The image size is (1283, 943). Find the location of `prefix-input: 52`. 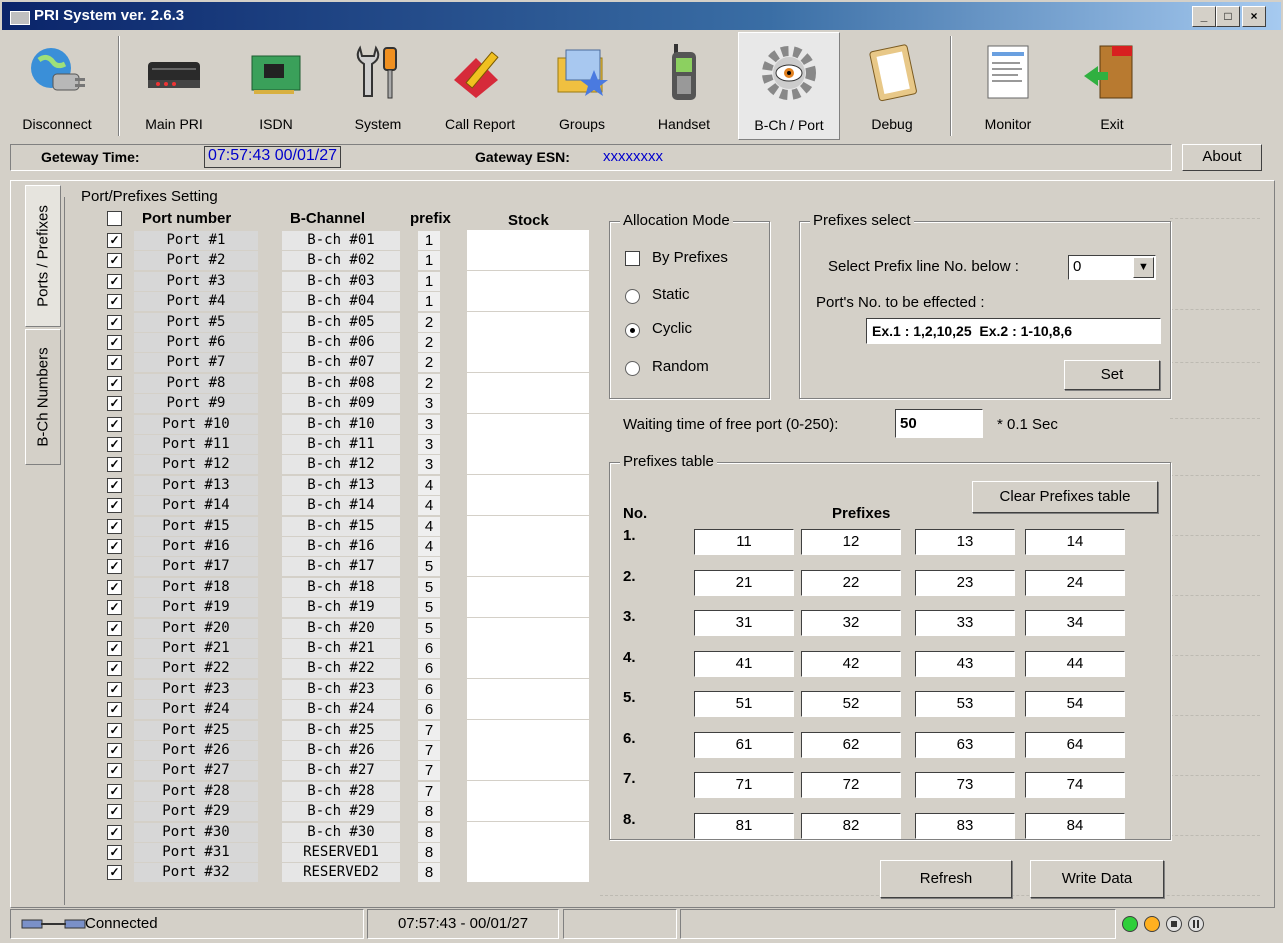

prefix-input: 52 is located at coordinates (851, 704).